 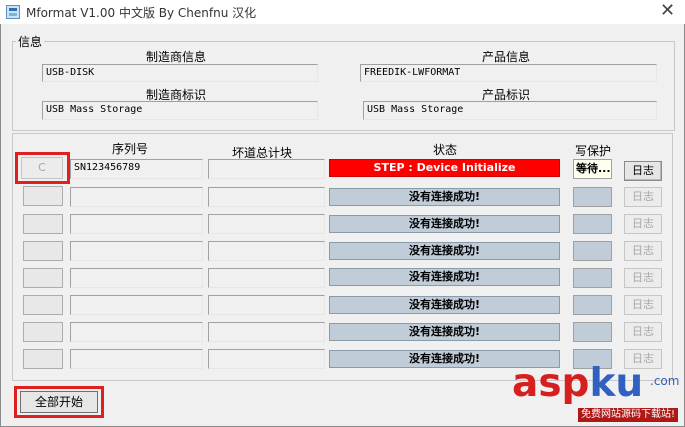 What do you see at coordinates (667, 12) in the screenshot?
I see `close-button: ✕` at bounding box center [667, 12].